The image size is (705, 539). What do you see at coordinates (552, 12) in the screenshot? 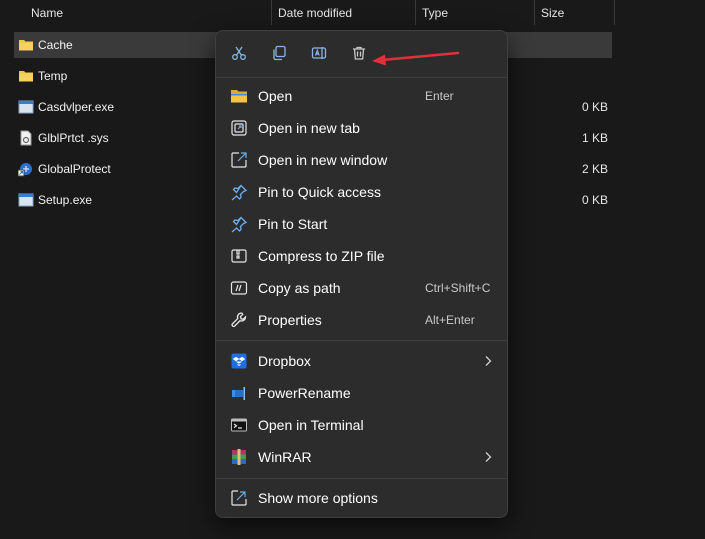
I see `column-size: Size` at bounding box center [552, 12].